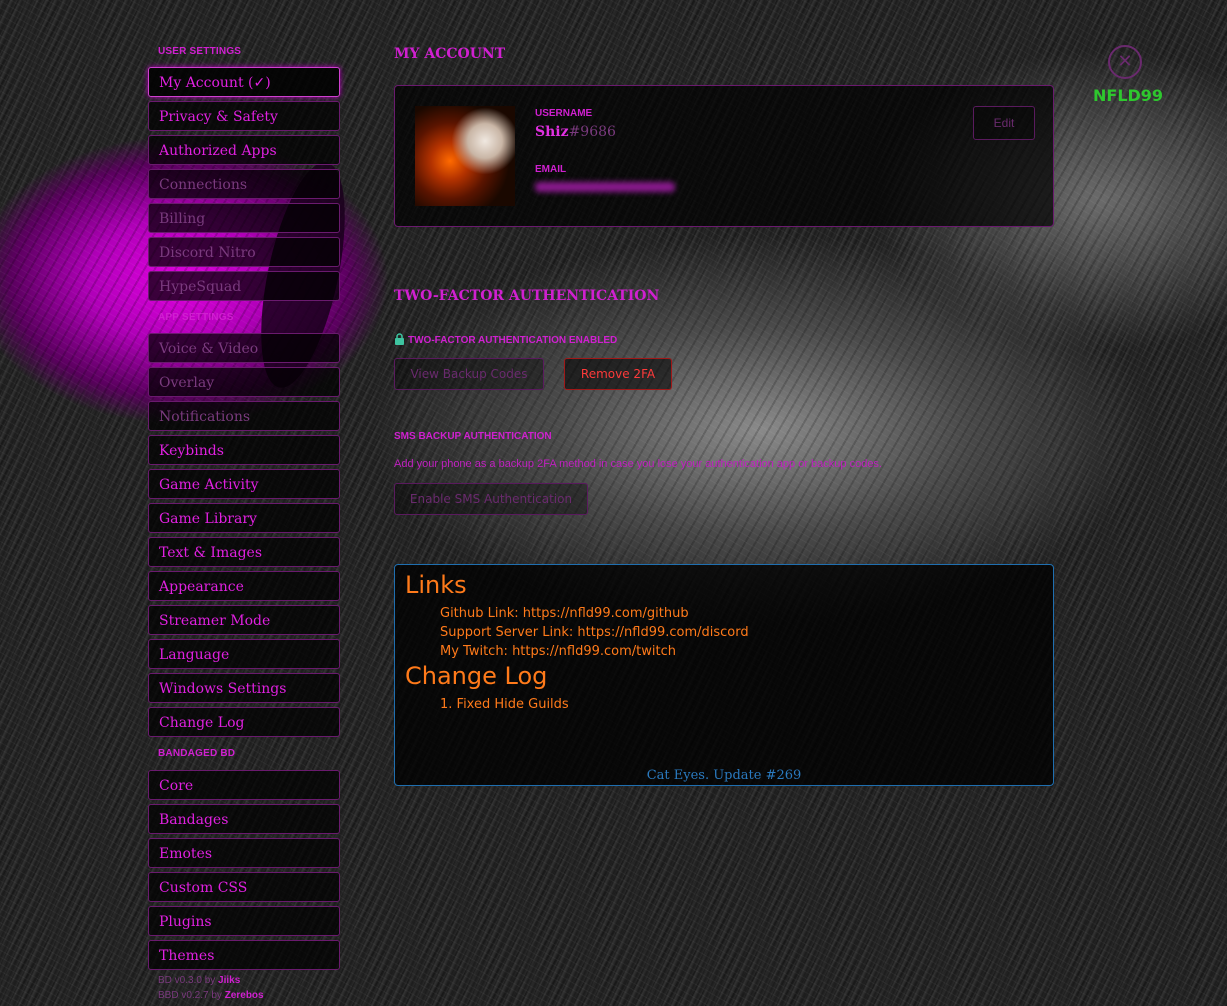  What do you see at coordinates (436, 585) in the screenshot?
I see `links-heading: Links` at bounding box center [436, 585].